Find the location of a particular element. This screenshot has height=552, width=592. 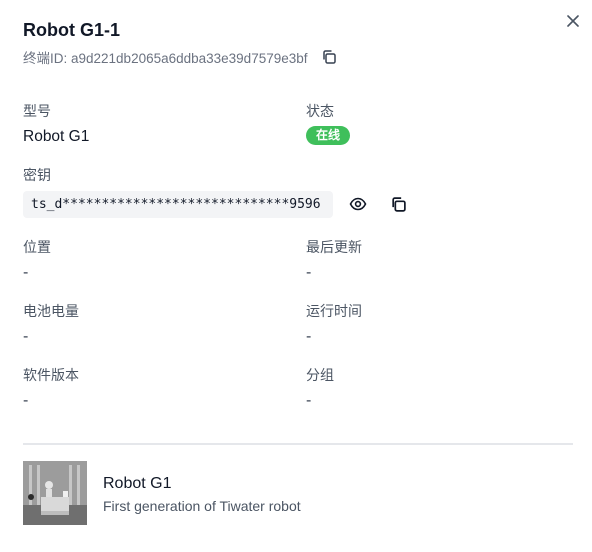

uptime-label: 运行时间 is located at coordinates (334, 311).